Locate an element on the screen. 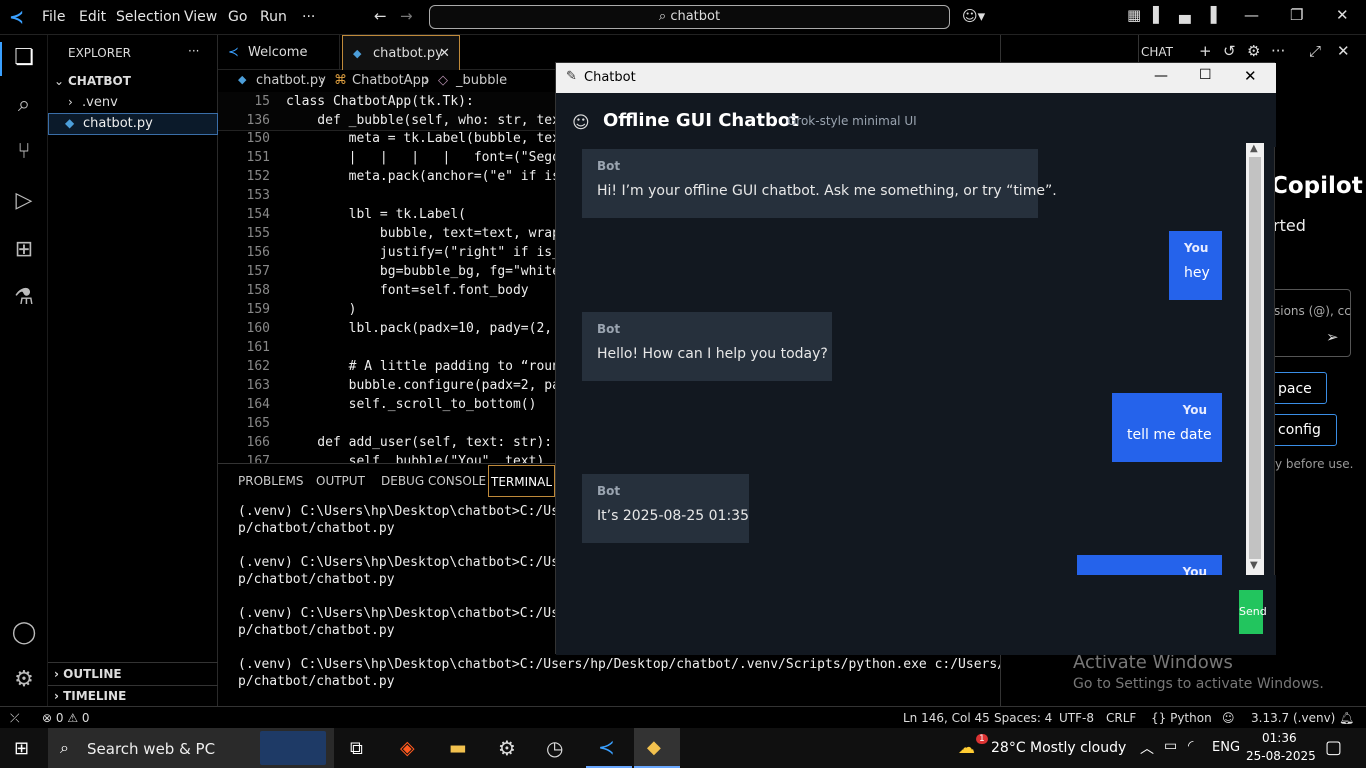  clock-app-icon: ◷ is located at coordinates (554, 748).